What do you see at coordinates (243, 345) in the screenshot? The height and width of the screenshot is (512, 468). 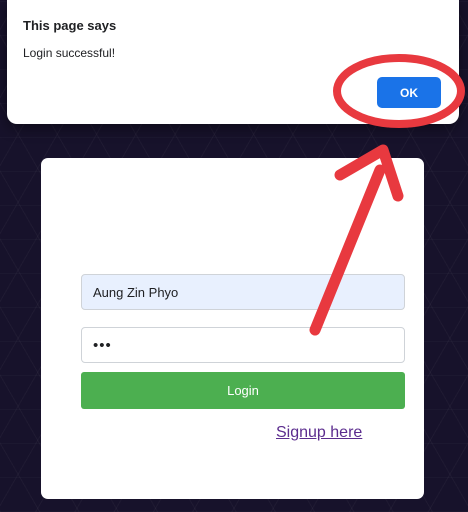 I see `password-field` at bounding box center [243, 345].